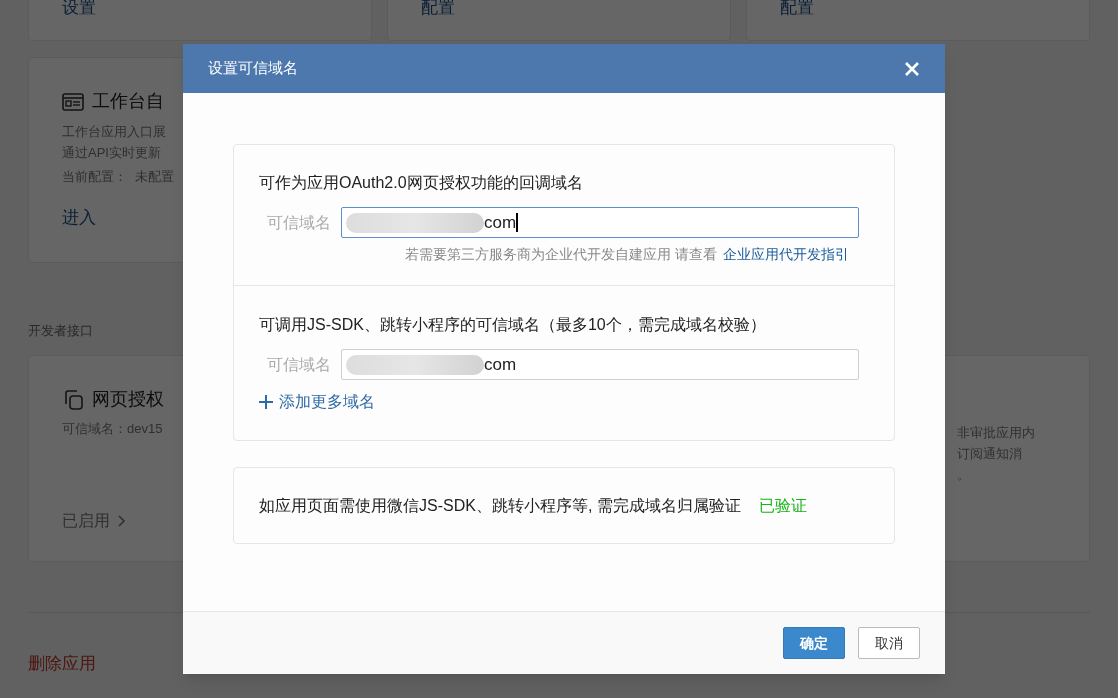 The width and height of the screenshot is (1118, 698). What do you see at coordinates (561, 254) in the screenshot?
I see `hint-text: 若需要第三方服务商为企业代开发自建应用 请查看` at bounding box center [561, 254].